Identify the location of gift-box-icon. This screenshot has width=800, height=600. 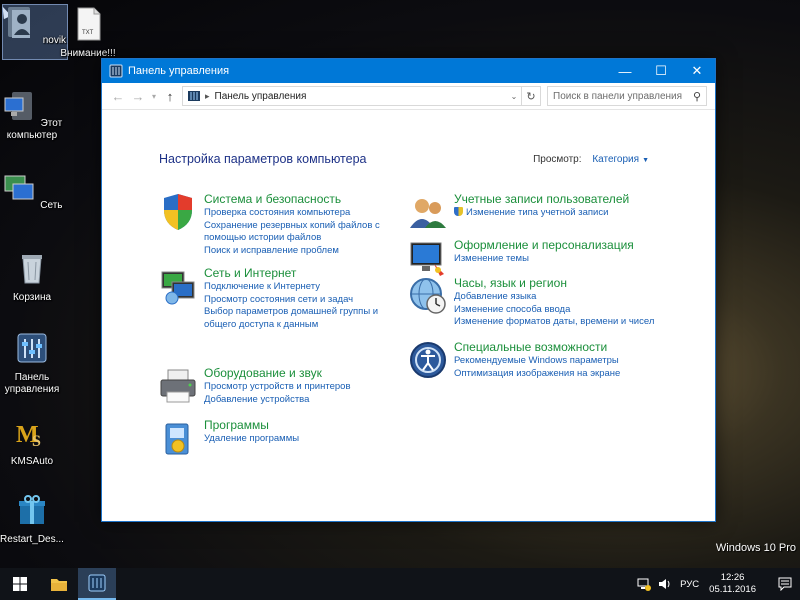
(32, 509).